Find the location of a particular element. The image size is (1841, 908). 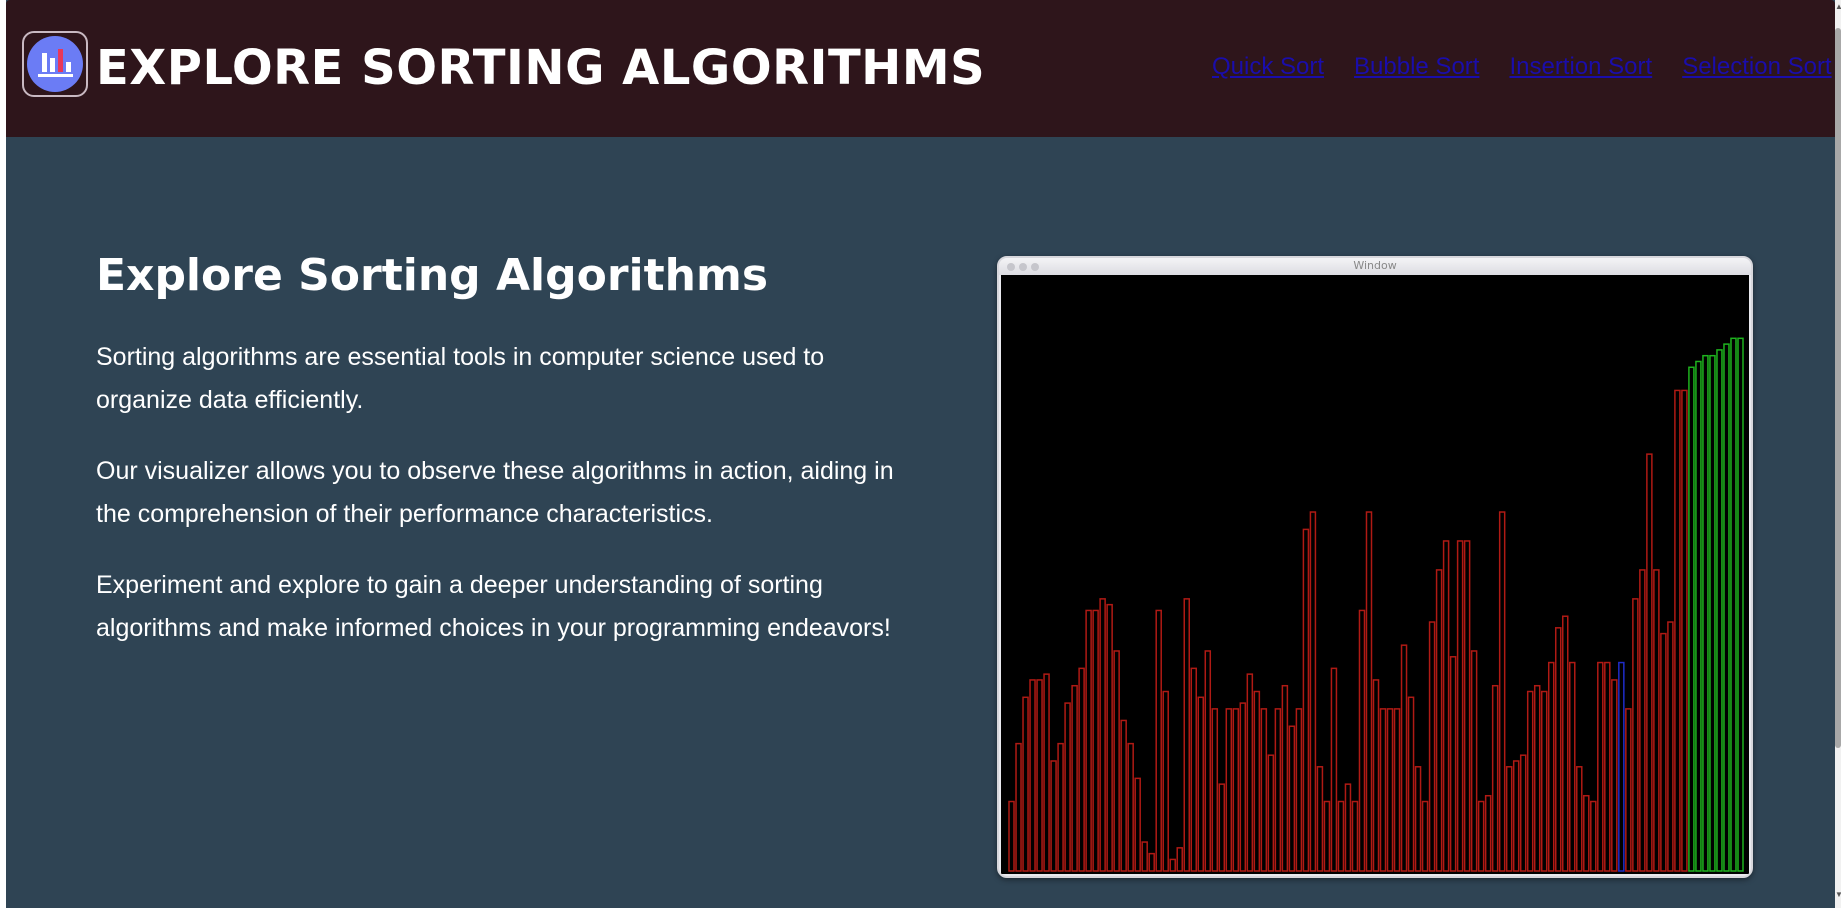

scroll-up-arrow-icon: ▲ is located at coordinates (1838, 9).